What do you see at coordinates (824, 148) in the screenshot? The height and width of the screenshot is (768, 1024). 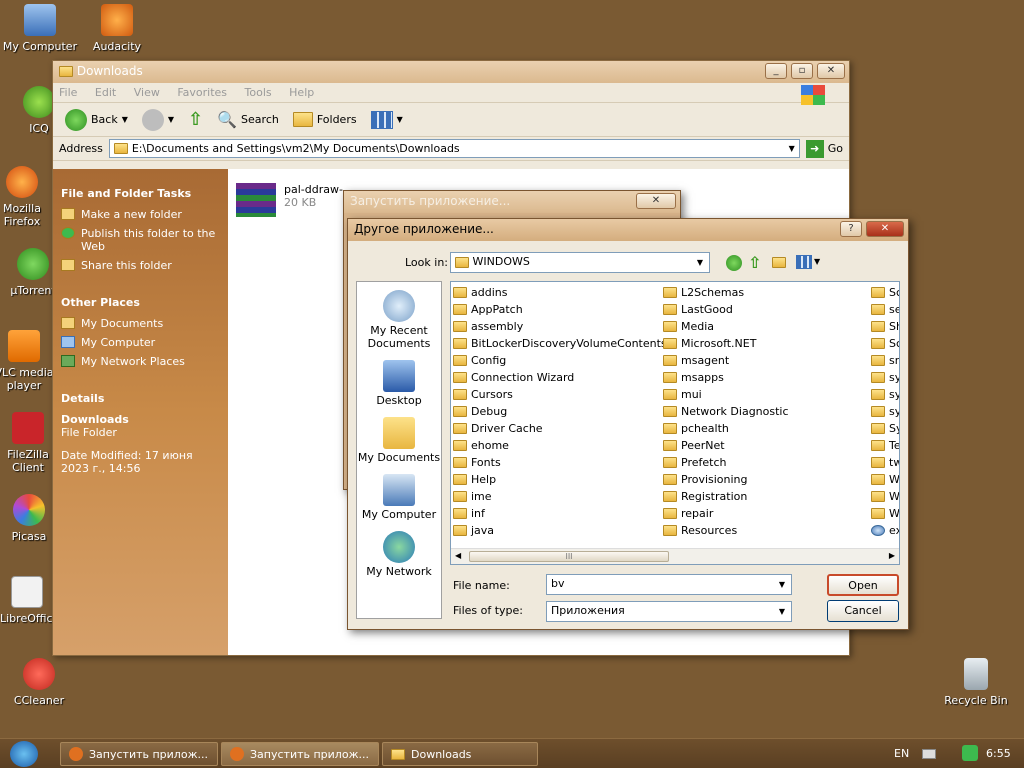 I see `go-button: ➜ Go` at bounding box center [824, 148].